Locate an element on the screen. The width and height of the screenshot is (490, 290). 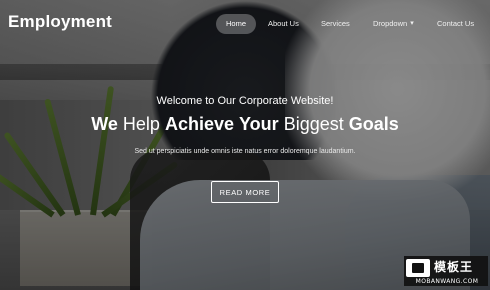
chevron-down-icon: ▾ is located at coordinates (412, 23).